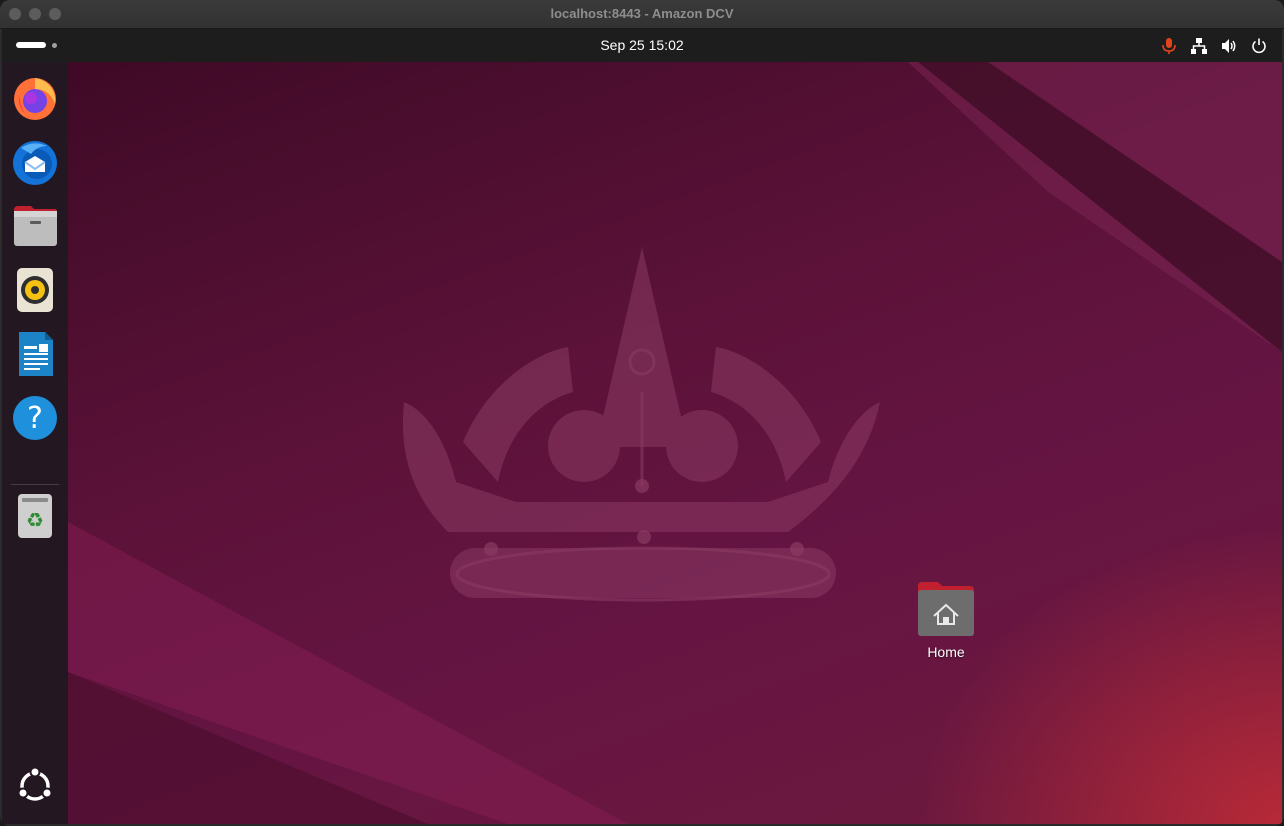 This screenshot has height=826, width=1284. What do you see at coordinates (946, 652) in the screenshot?
I see `home-folder-label: Home` at bounding box center [946, 652].